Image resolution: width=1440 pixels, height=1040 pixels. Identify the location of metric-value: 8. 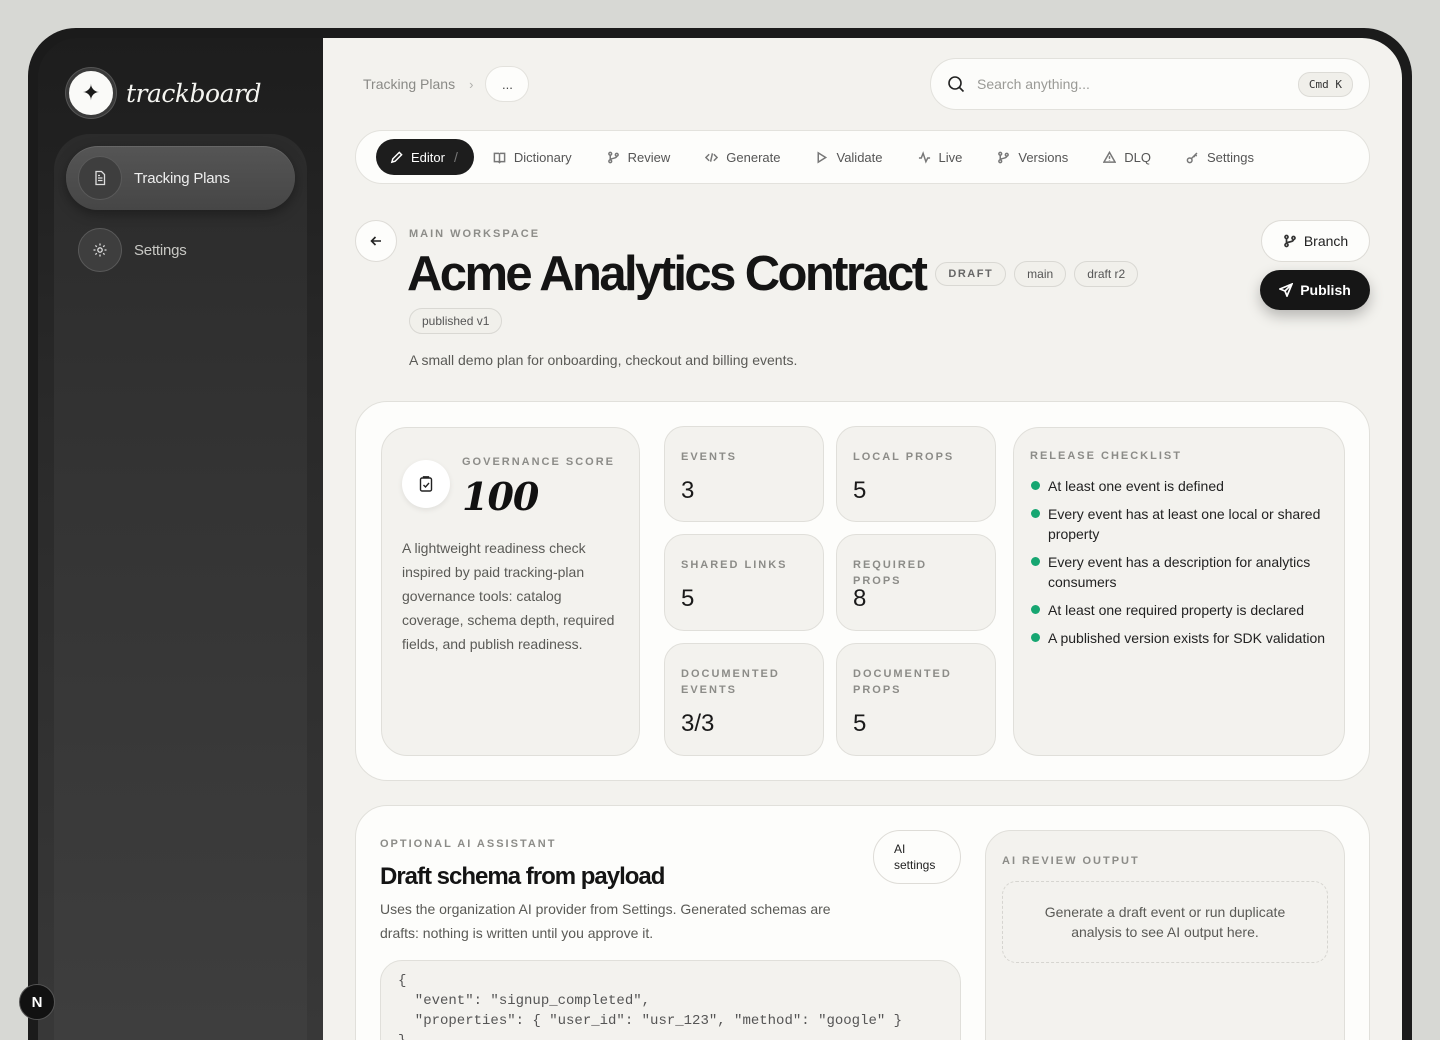
(860, 598).